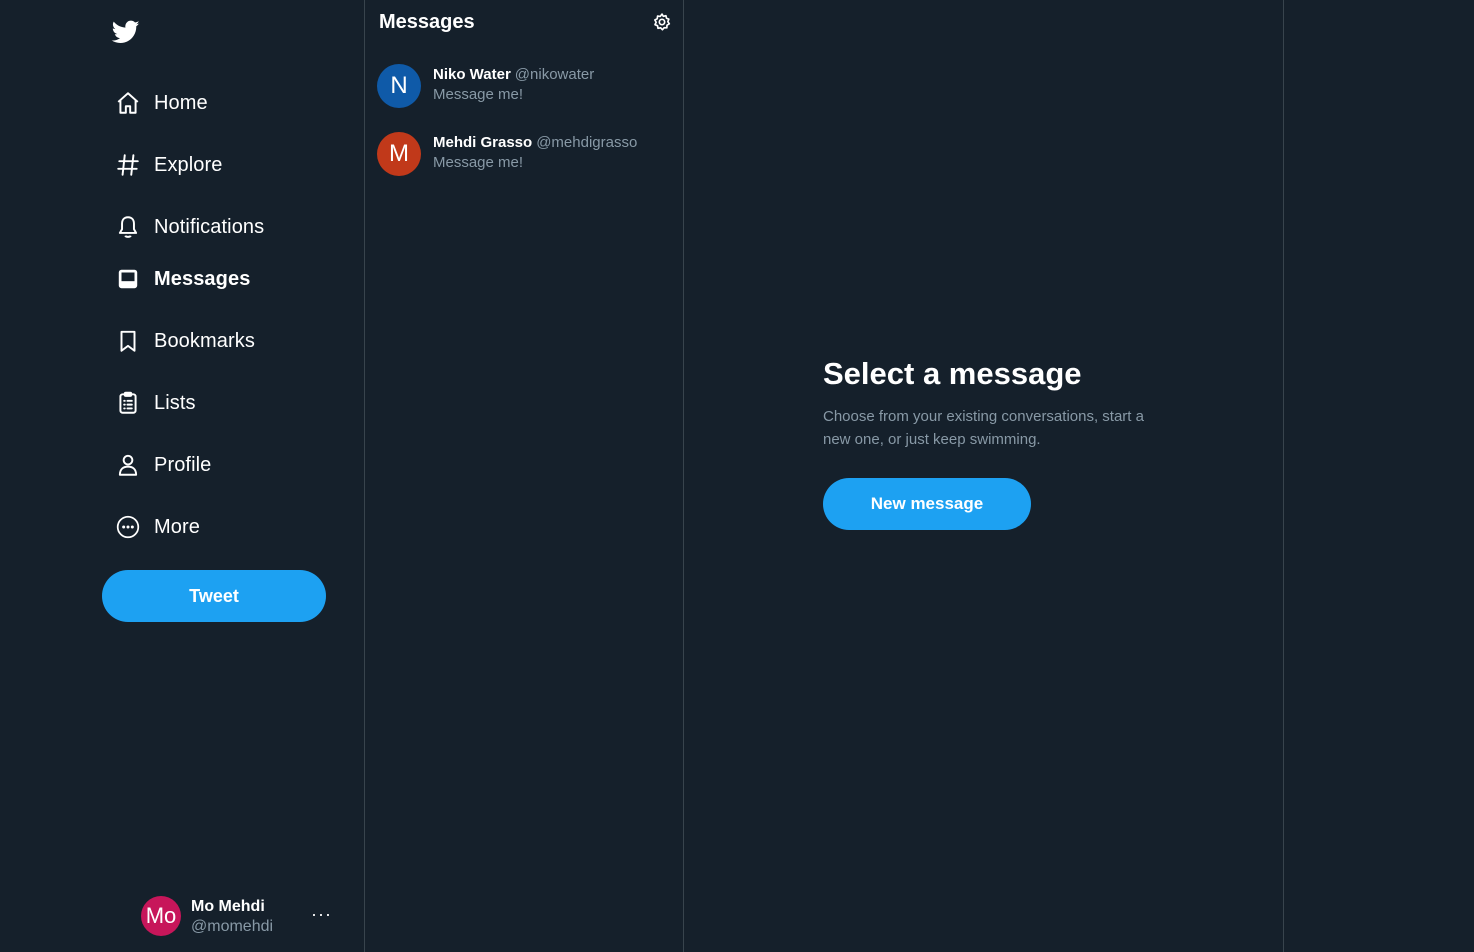  I want to click on conversation-handle: @mehdigrasso, so click(587, 142).